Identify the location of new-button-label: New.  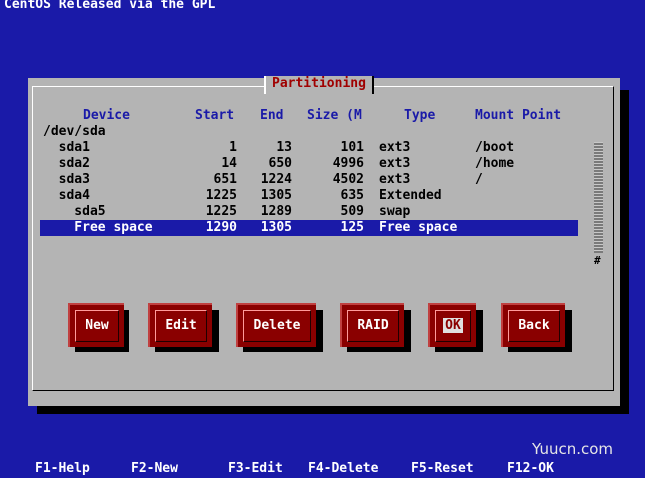
(97, 325).